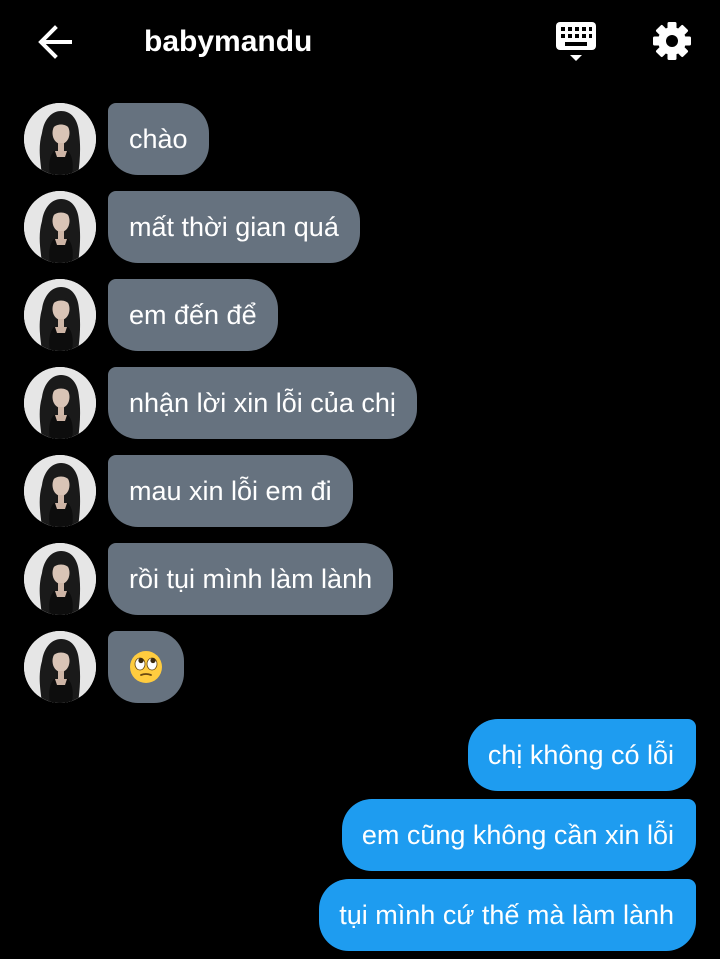 The image size is (720, 959). Describe the element at coordinates (230, 491) in the screenshot. I see `message-bubble-incoming: mau xin lỗi em đi` at that location.